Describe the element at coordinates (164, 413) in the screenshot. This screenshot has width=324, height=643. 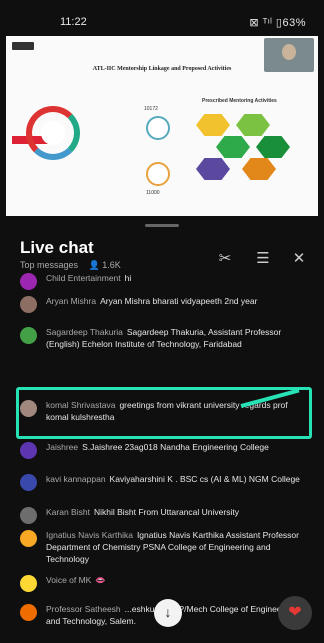
I see `highlight-box` at that location.